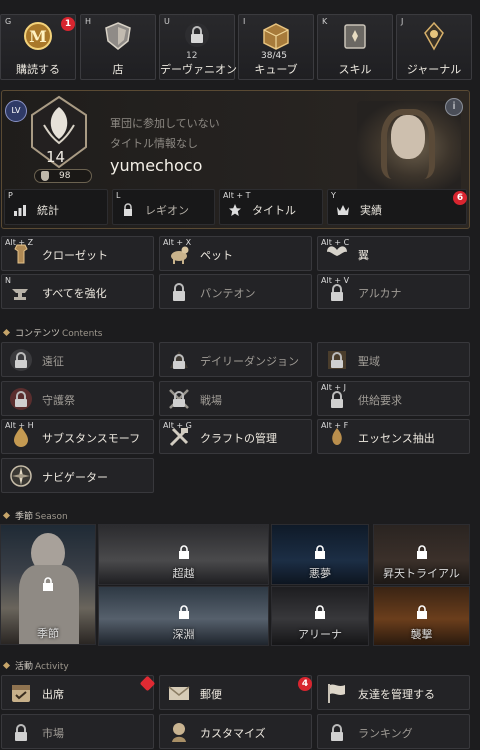 The image size is (480, 750). I want to click on sanctuary-lock-icon, so click(337, 360).